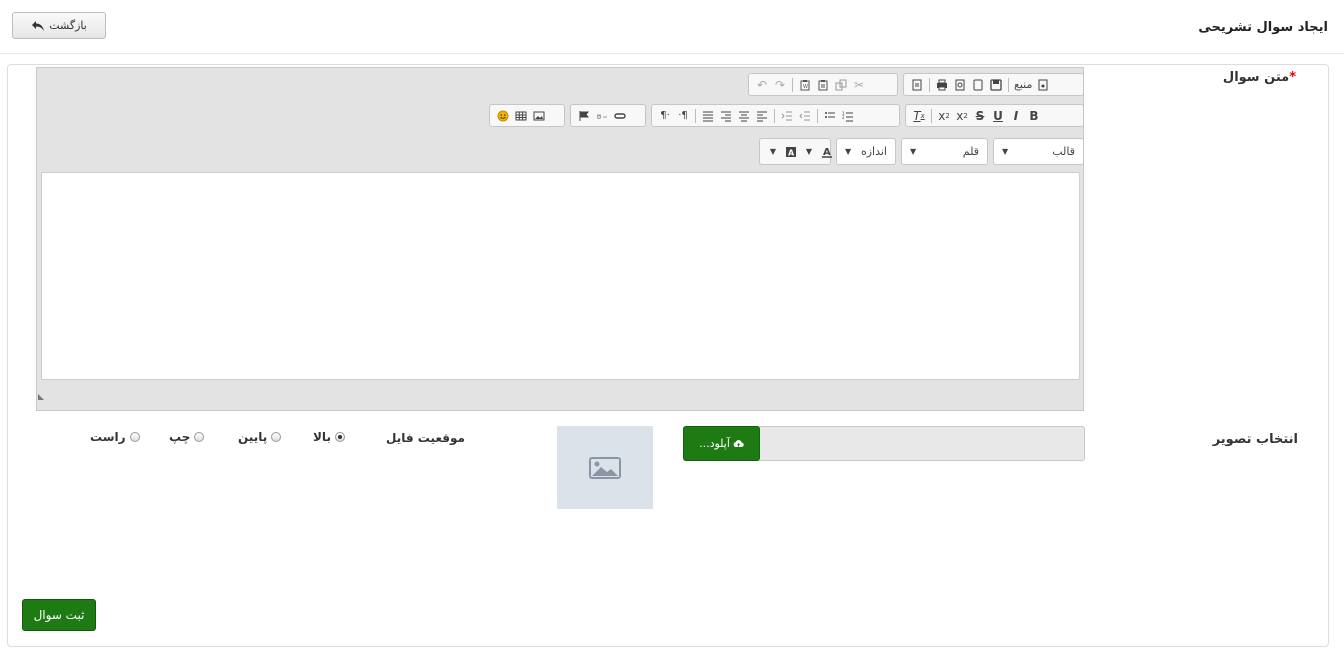  I want to click on back-arrow-icon, so click(38, 25).